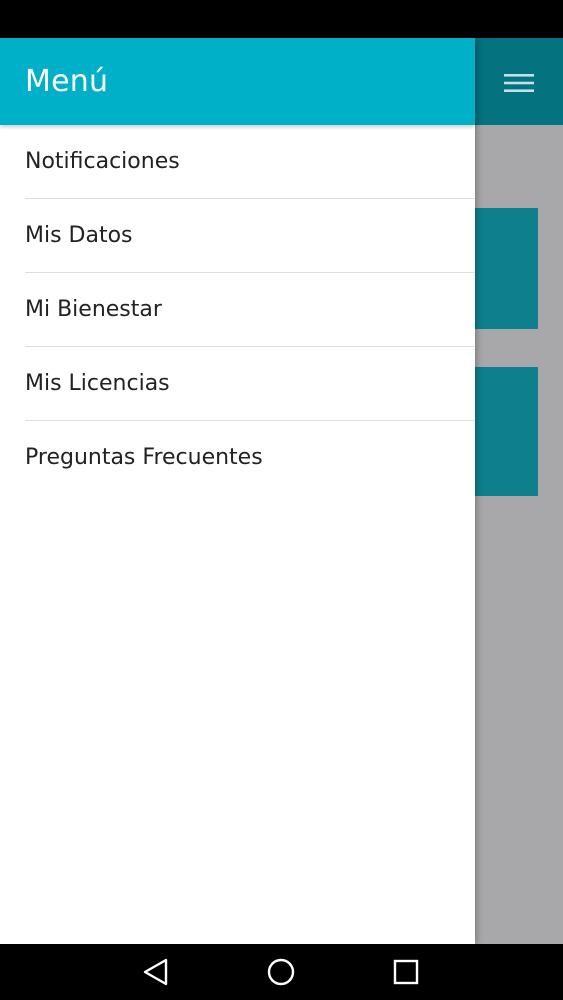  What do you see at coordinates (144, 457) in the screenshot?
I see `menu-item-label: Preguntas Frecuentes` at bounding box center [144, 457].